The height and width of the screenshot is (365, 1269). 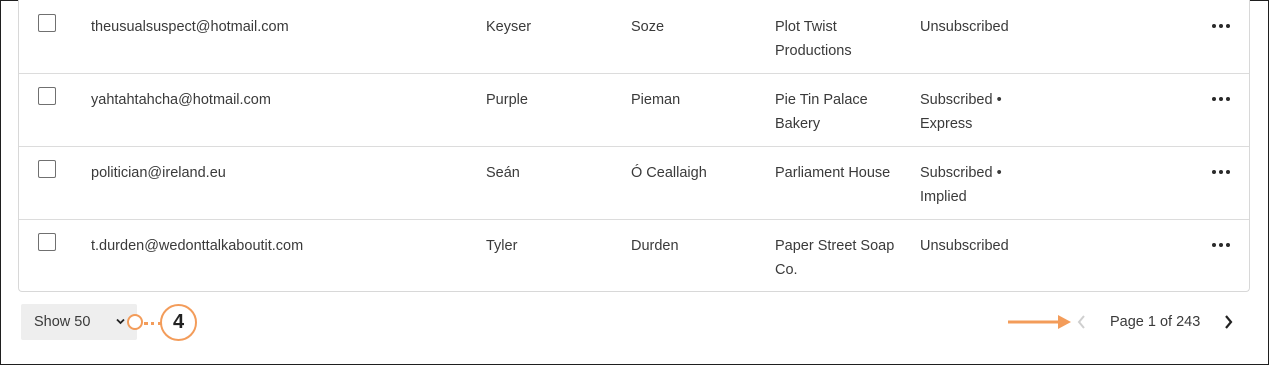 I want to click on email-cell: yahtahtahcha@hotmail.com, so click(x=181, y=100).